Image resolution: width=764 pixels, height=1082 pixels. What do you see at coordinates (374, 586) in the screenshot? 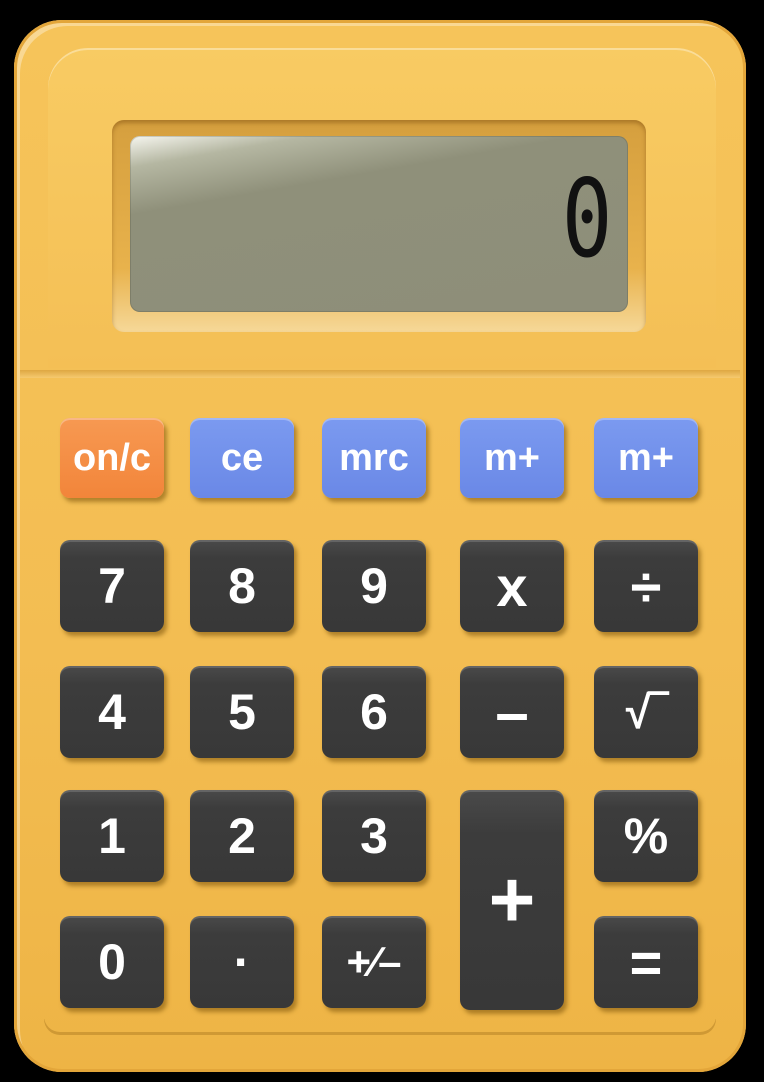
I see `key-9: 9` at bounding box center [374, 586].